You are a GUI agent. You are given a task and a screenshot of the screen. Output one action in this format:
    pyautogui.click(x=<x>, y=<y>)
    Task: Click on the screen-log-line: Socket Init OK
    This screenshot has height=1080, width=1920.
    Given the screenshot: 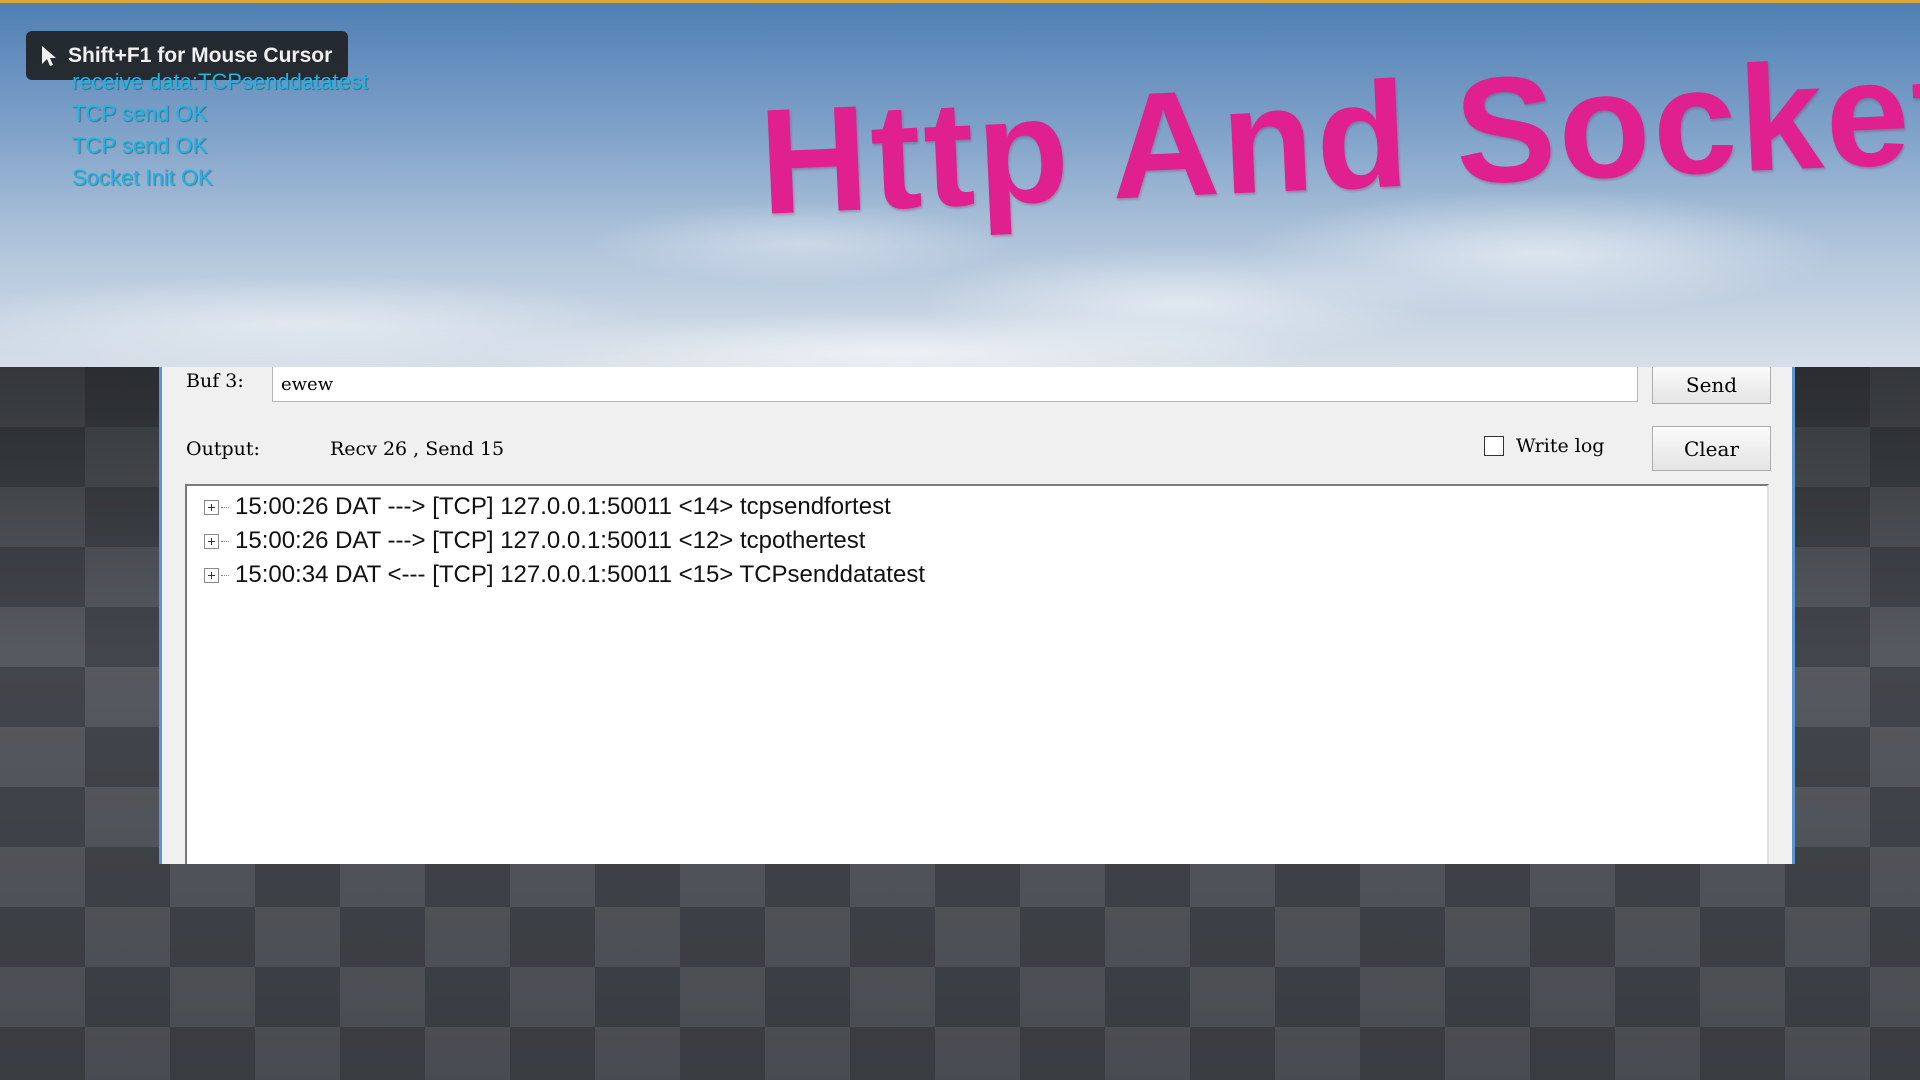 What is the action you would take?
    pyautogui.click(x=142, y=177)
    